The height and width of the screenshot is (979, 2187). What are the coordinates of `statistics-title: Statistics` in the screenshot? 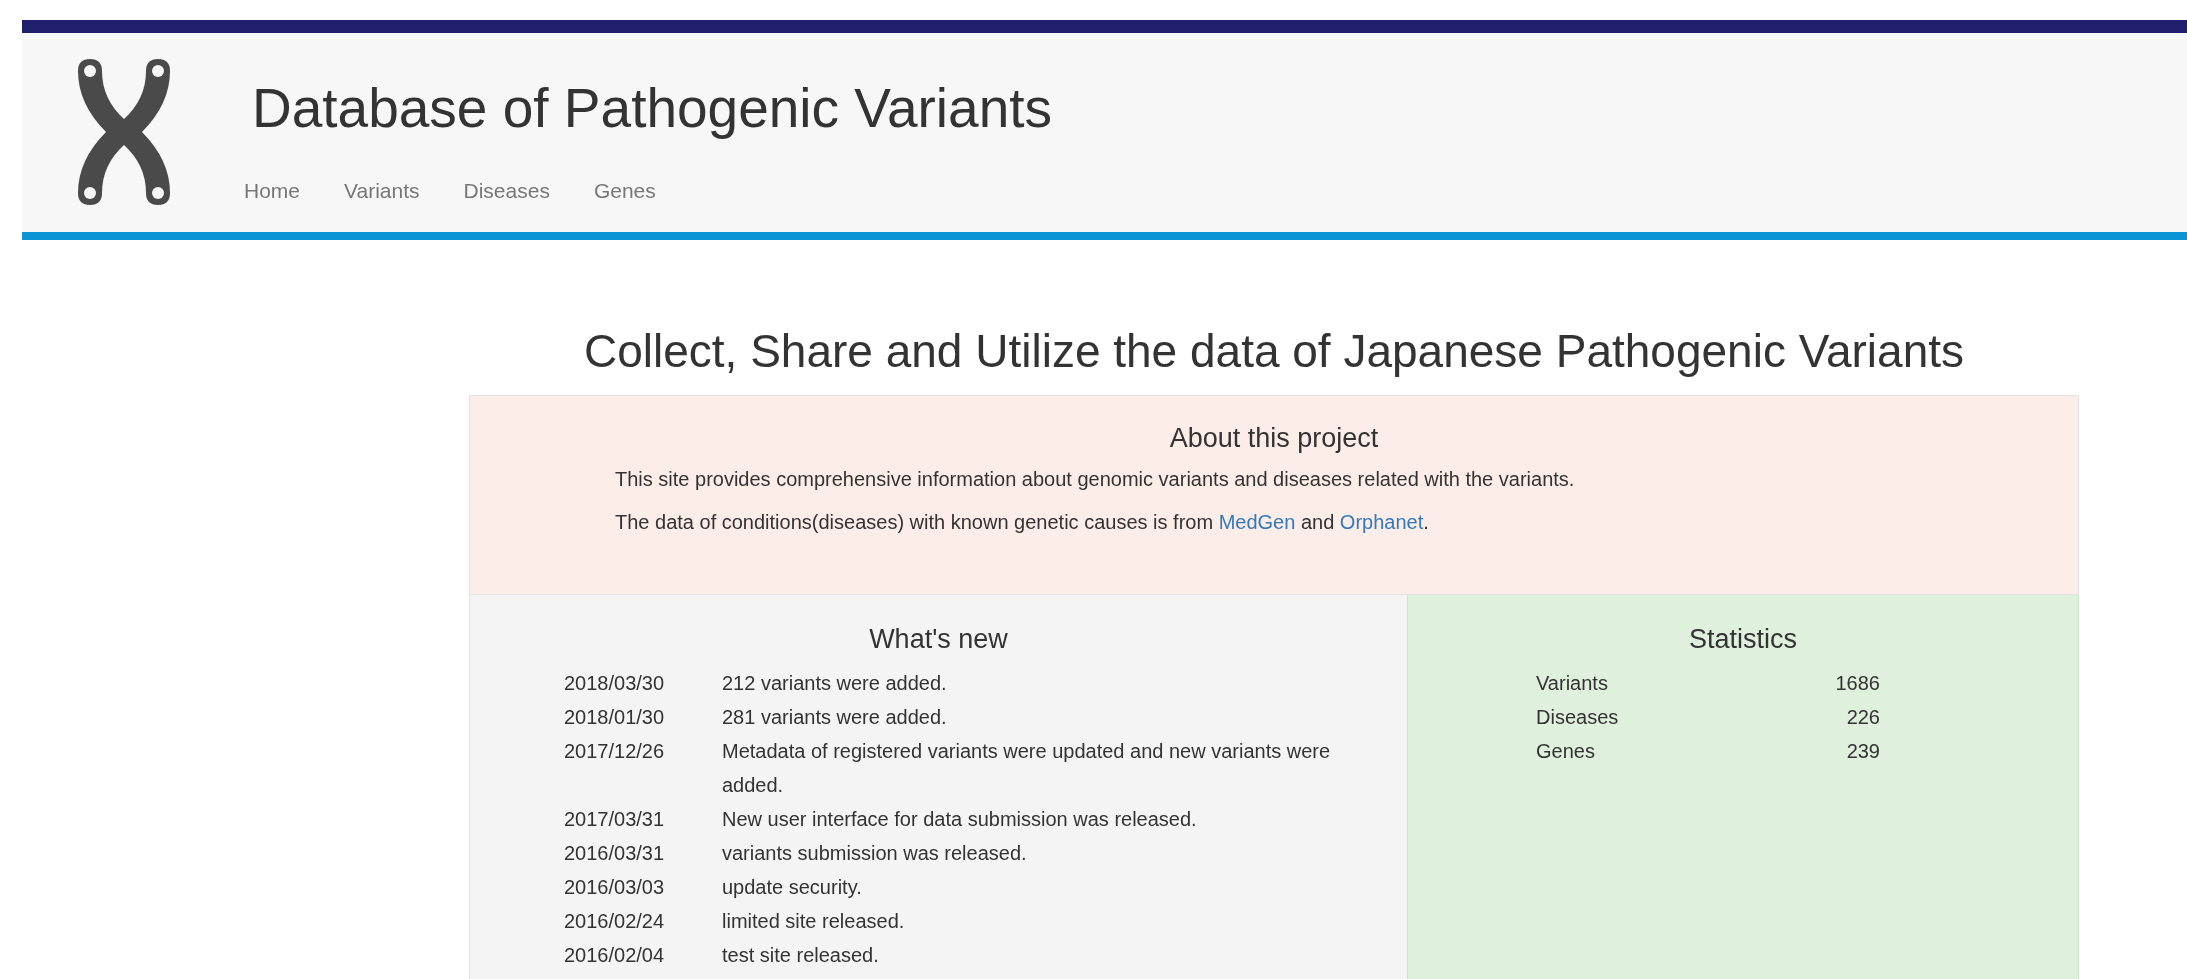 It's located at (1743, 639).